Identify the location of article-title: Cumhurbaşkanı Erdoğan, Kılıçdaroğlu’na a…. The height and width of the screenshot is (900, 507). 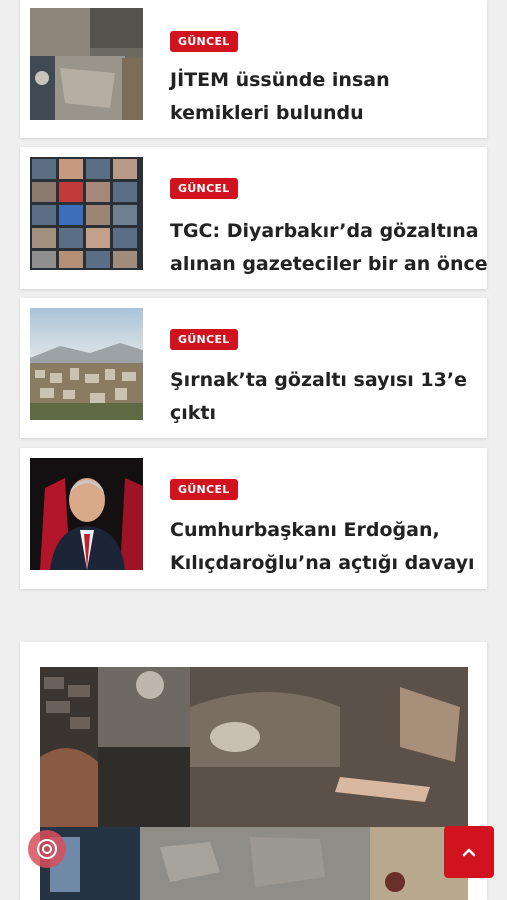
(322, 547).